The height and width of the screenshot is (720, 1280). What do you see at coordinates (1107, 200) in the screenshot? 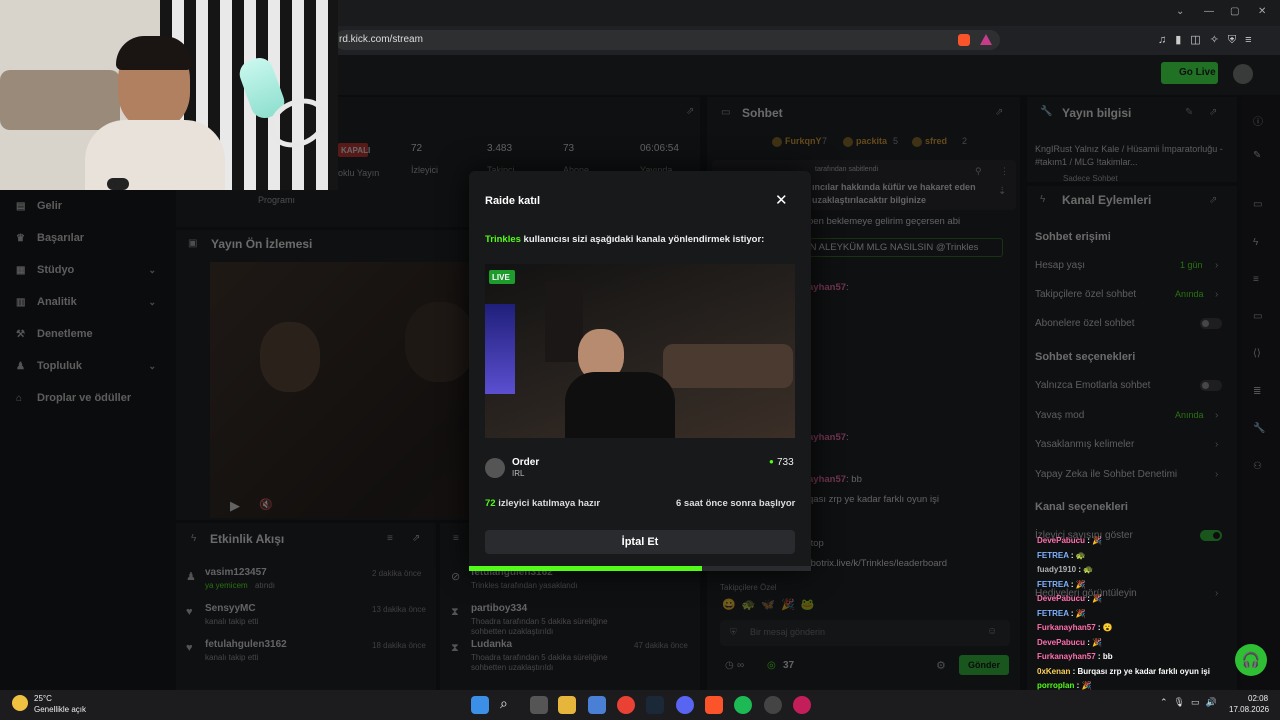
I see `channel-actions-title: Kanal Eylemleri` at bounding box center [1107, 200].